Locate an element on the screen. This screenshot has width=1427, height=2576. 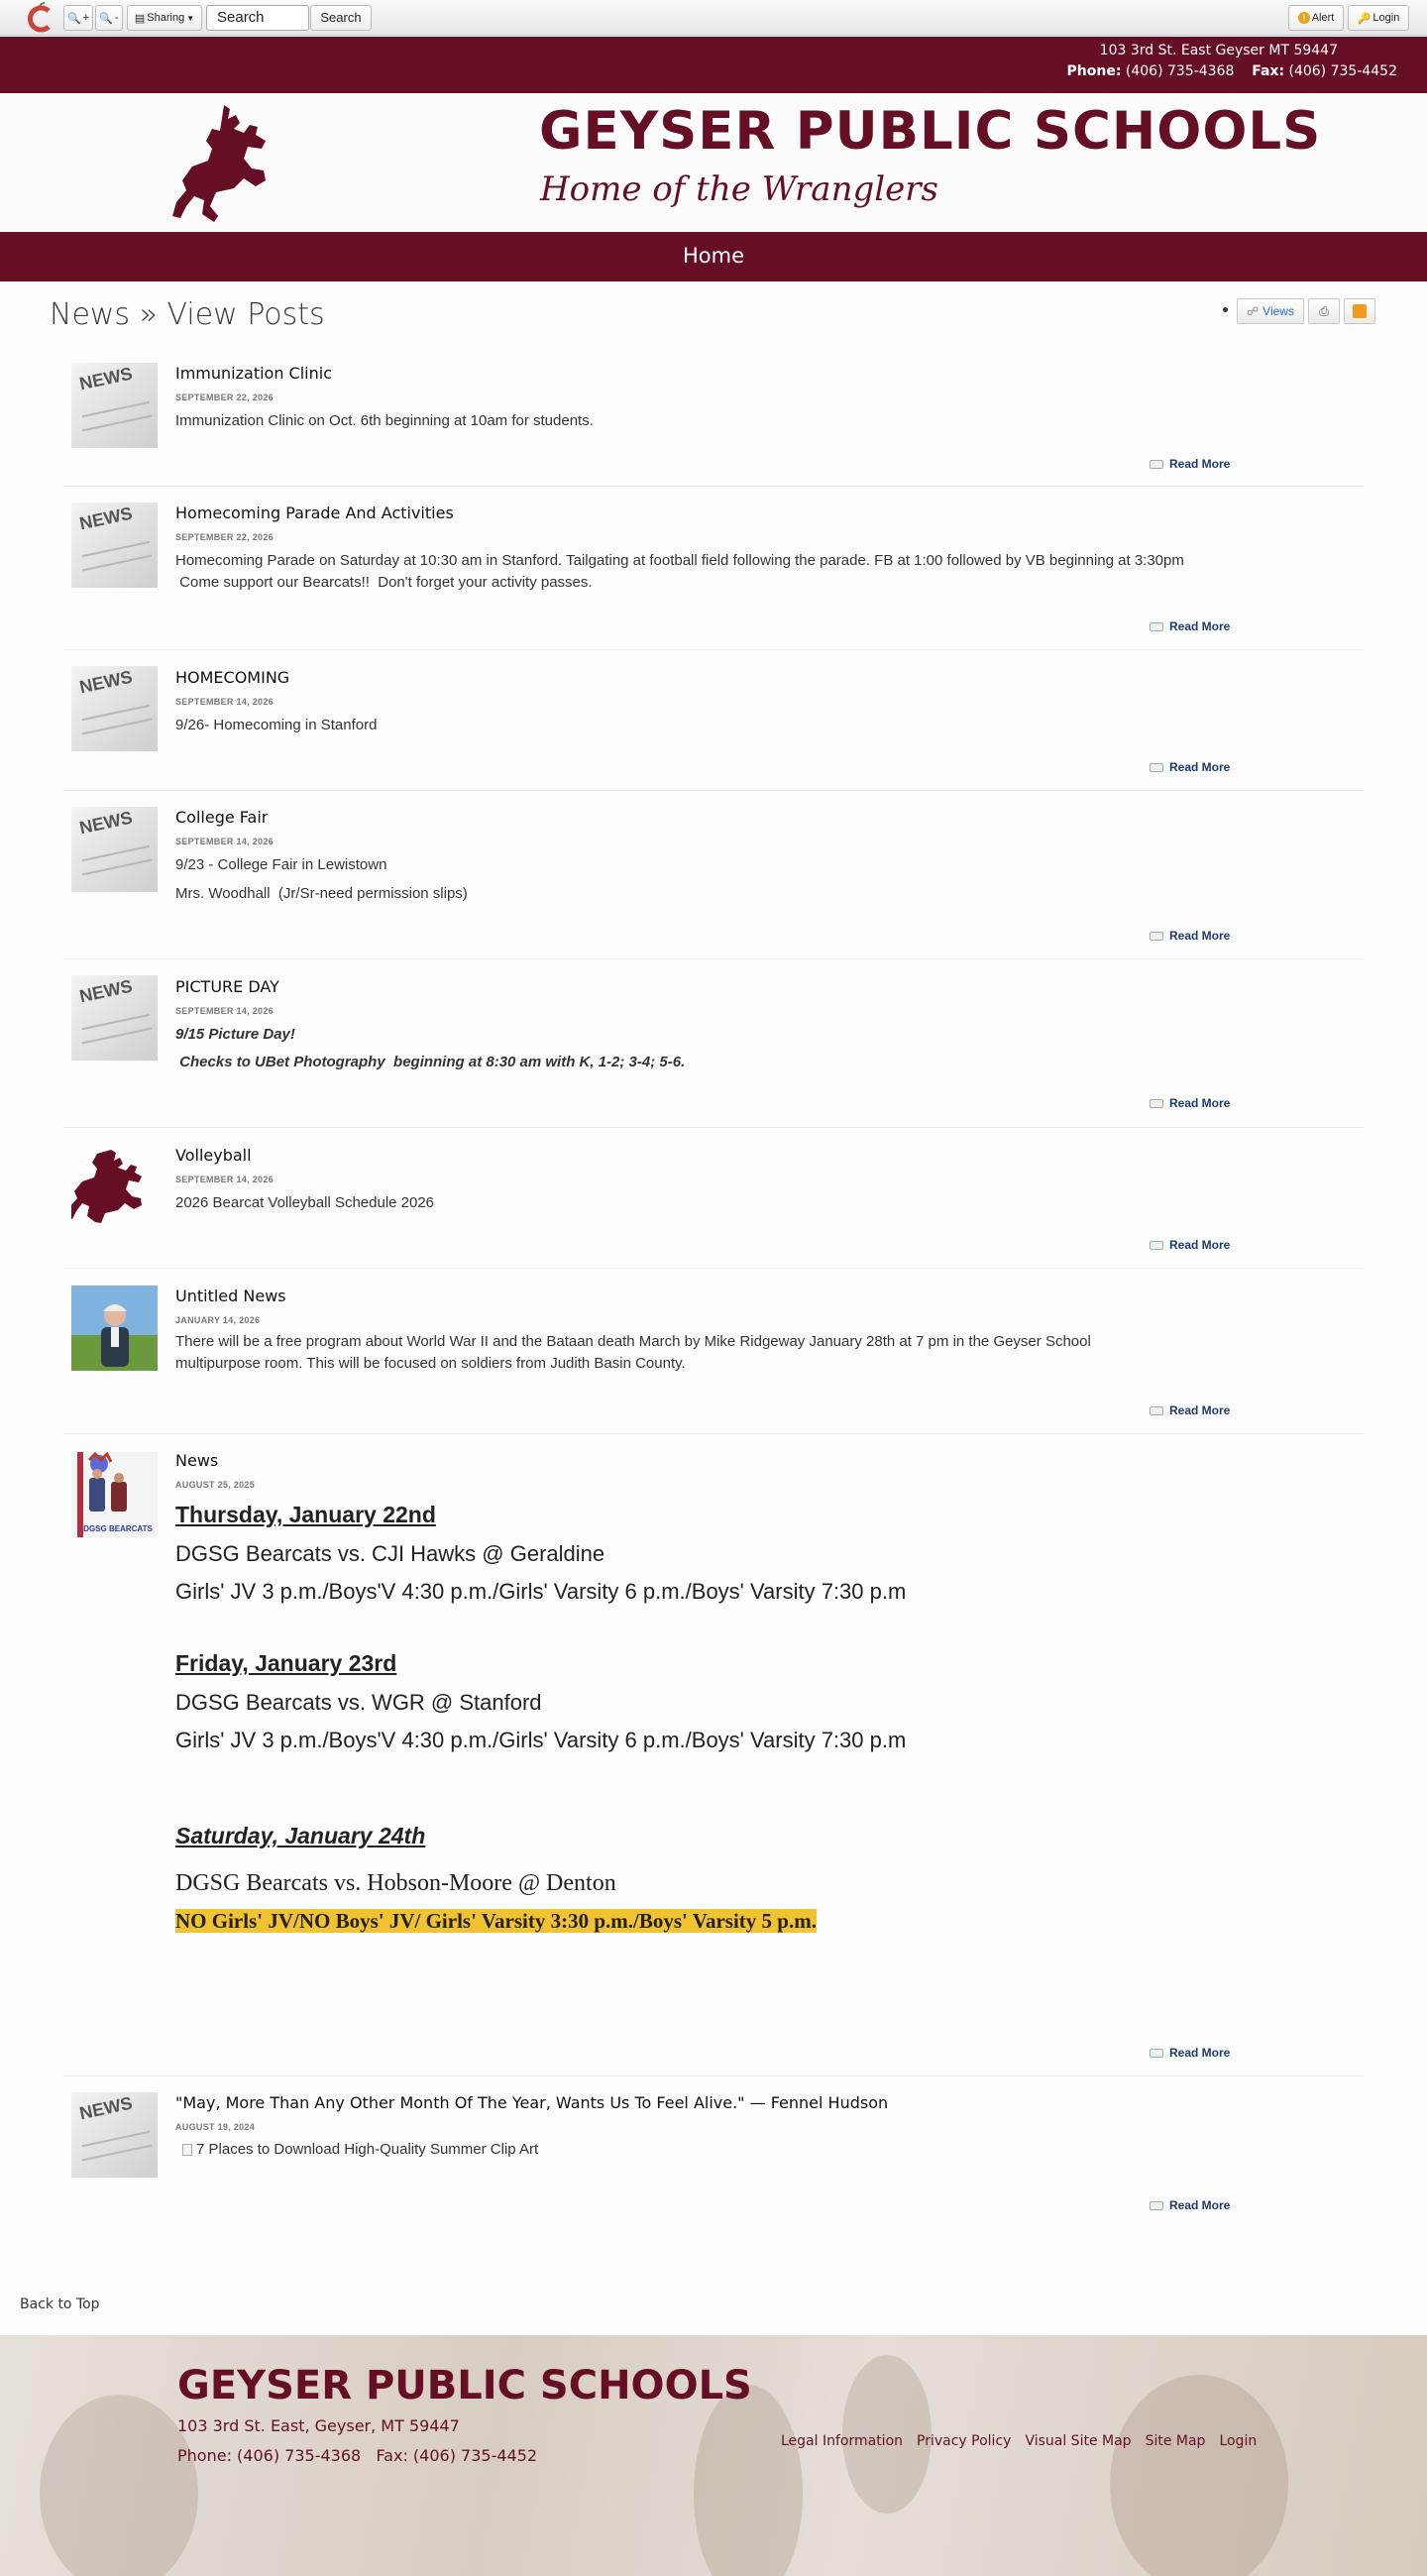
footer-link-login: Login is located at coordinates (1238, 2441).